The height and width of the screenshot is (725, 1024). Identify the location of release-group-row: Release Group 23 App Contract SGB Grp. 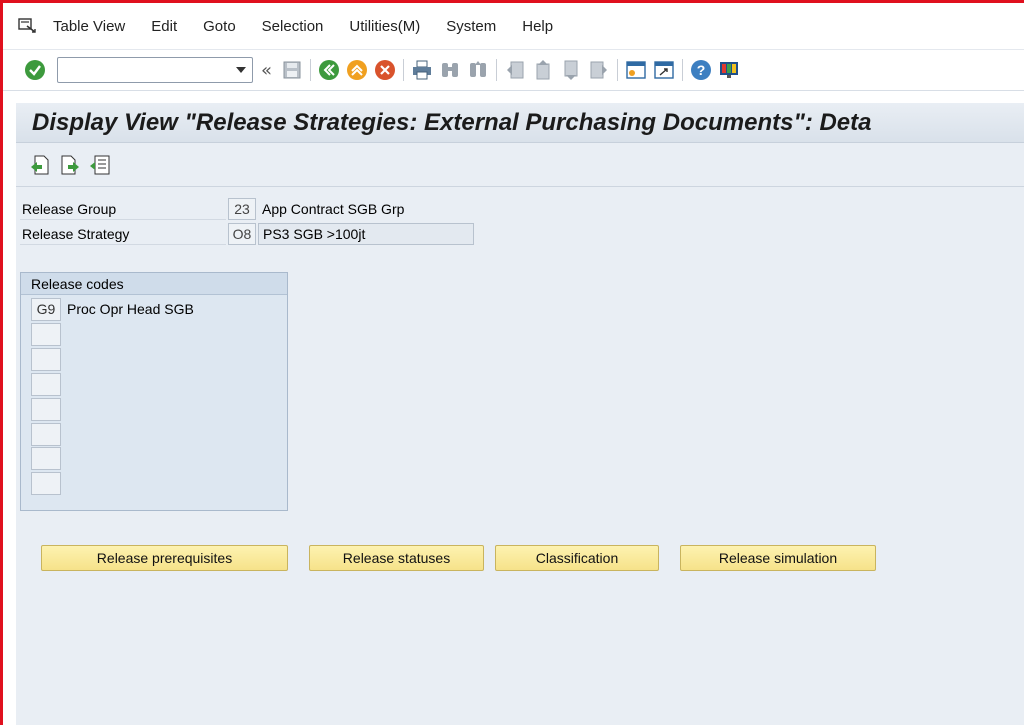
(212, 209).